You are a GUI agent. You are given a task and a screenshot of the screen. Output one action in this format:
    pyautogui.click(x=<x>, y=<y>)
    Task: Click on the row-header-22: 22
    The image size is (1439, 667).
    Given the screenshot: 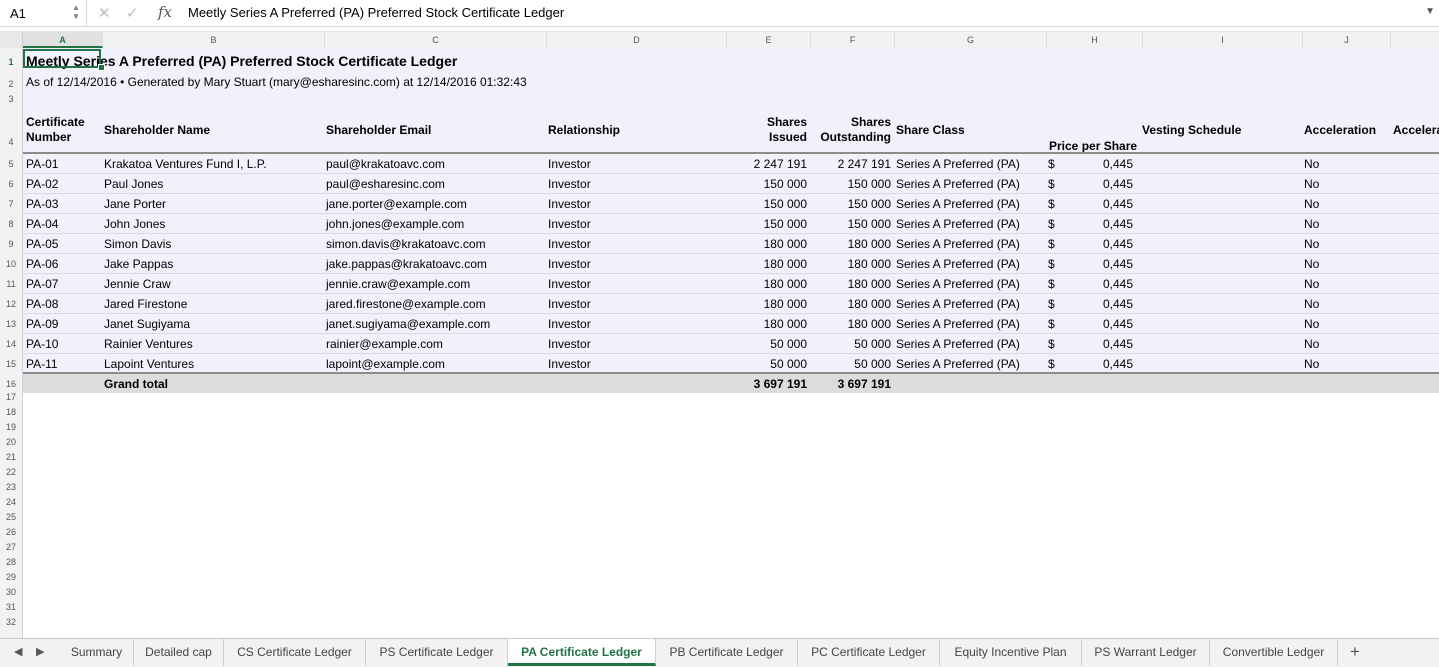 What is the action you would take?
    pyautogui.click(x=11, y=472)
    